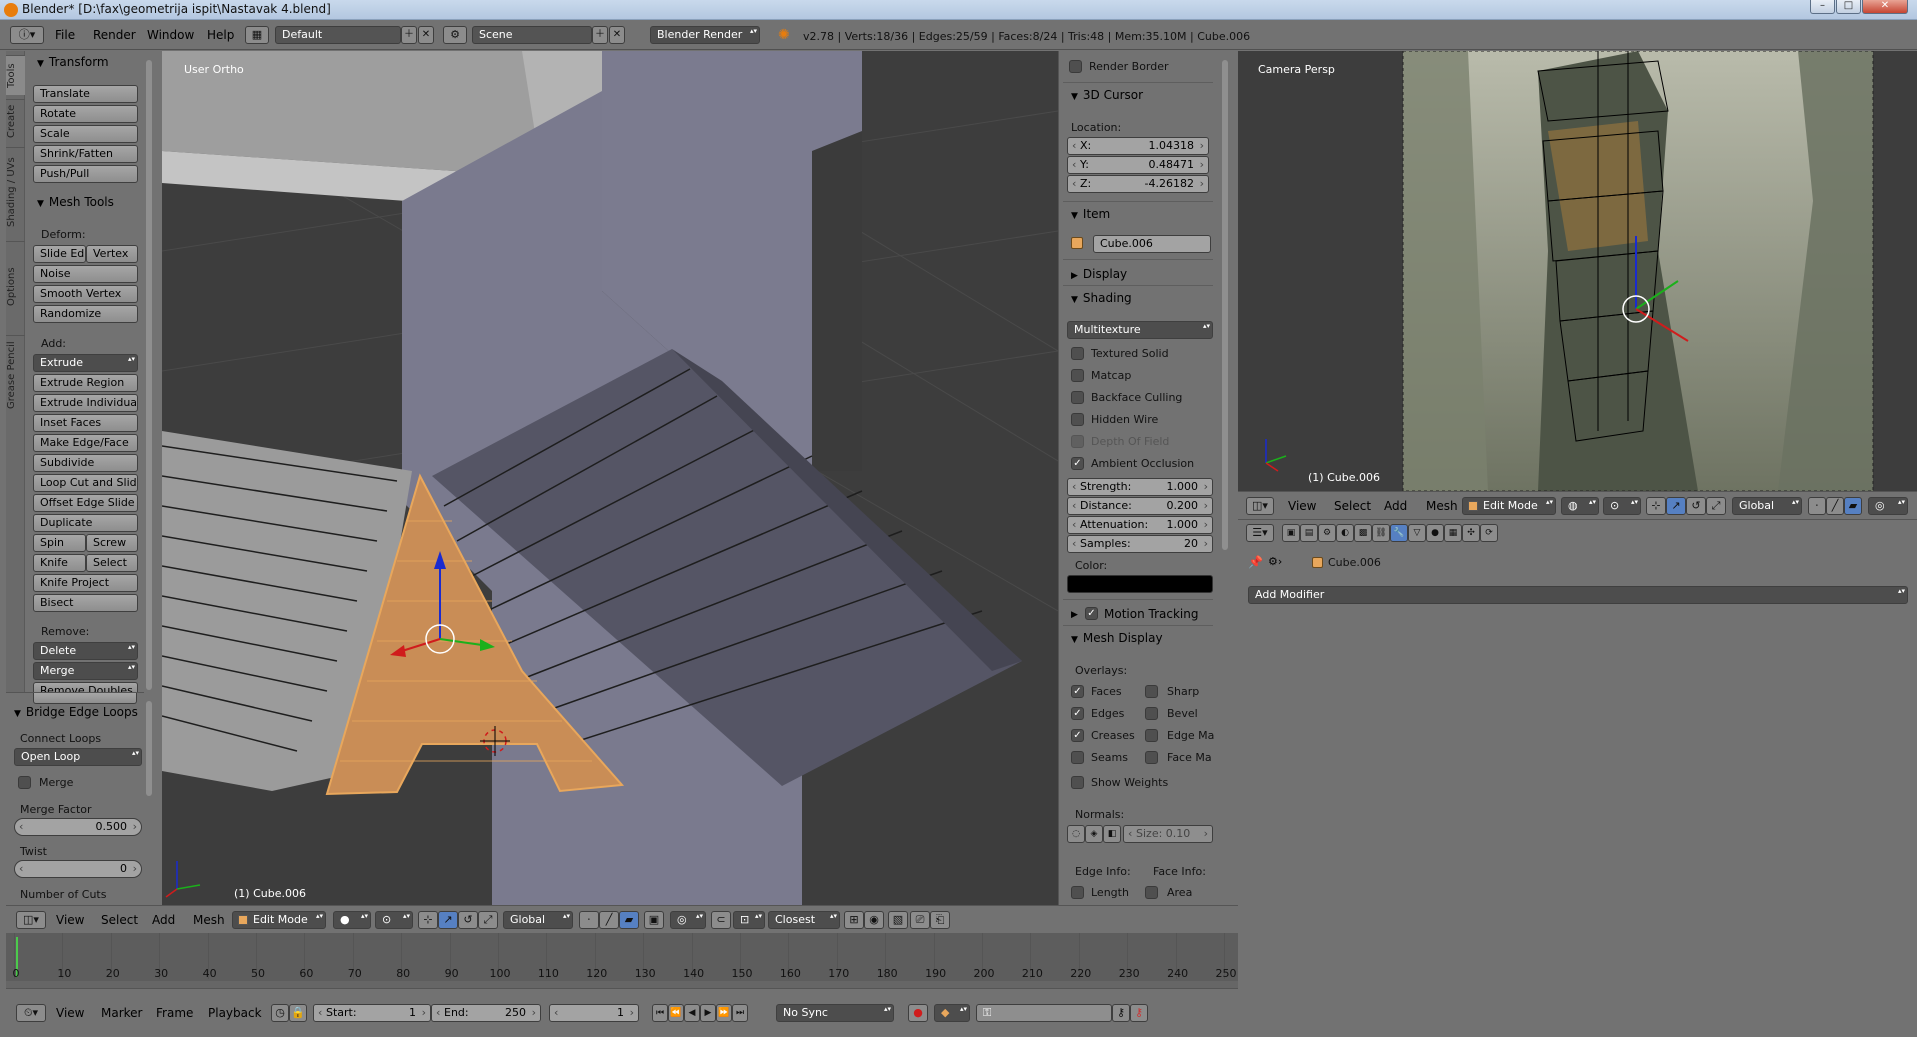  What do you see at coordinates (85, 114) in the screenshot?
I see `rotate-button: Rotate` at bounding box center [85, 114].